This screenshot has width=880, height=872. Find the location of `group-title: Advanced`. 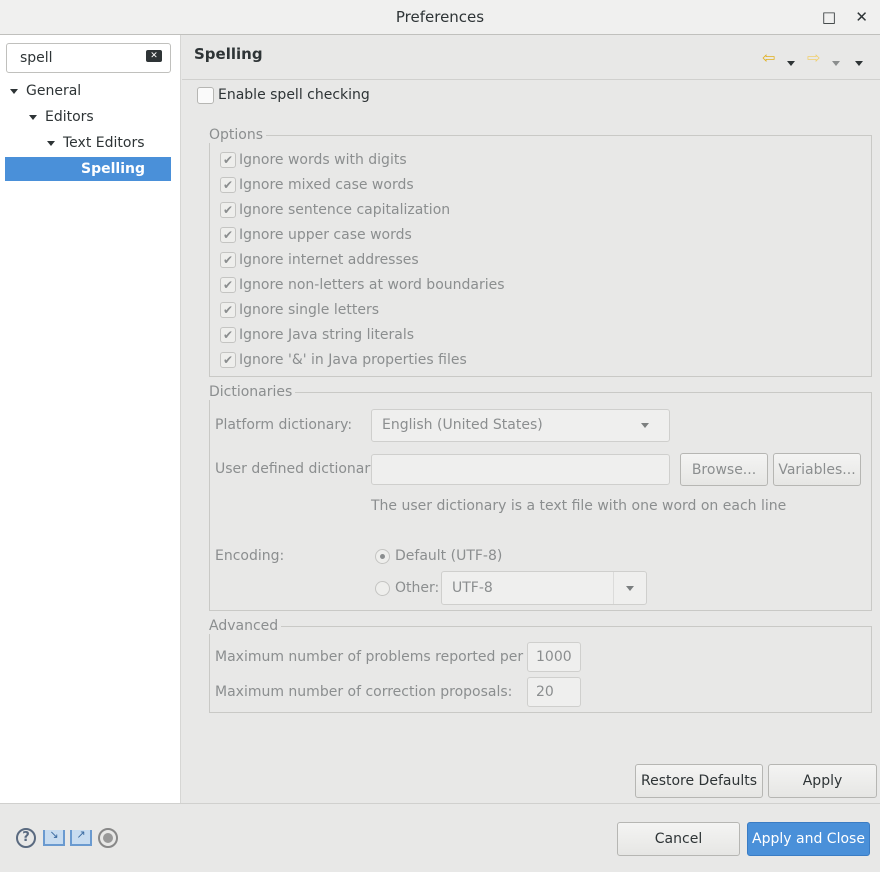

group-title: Advanced is located at coordinates (245, 626).